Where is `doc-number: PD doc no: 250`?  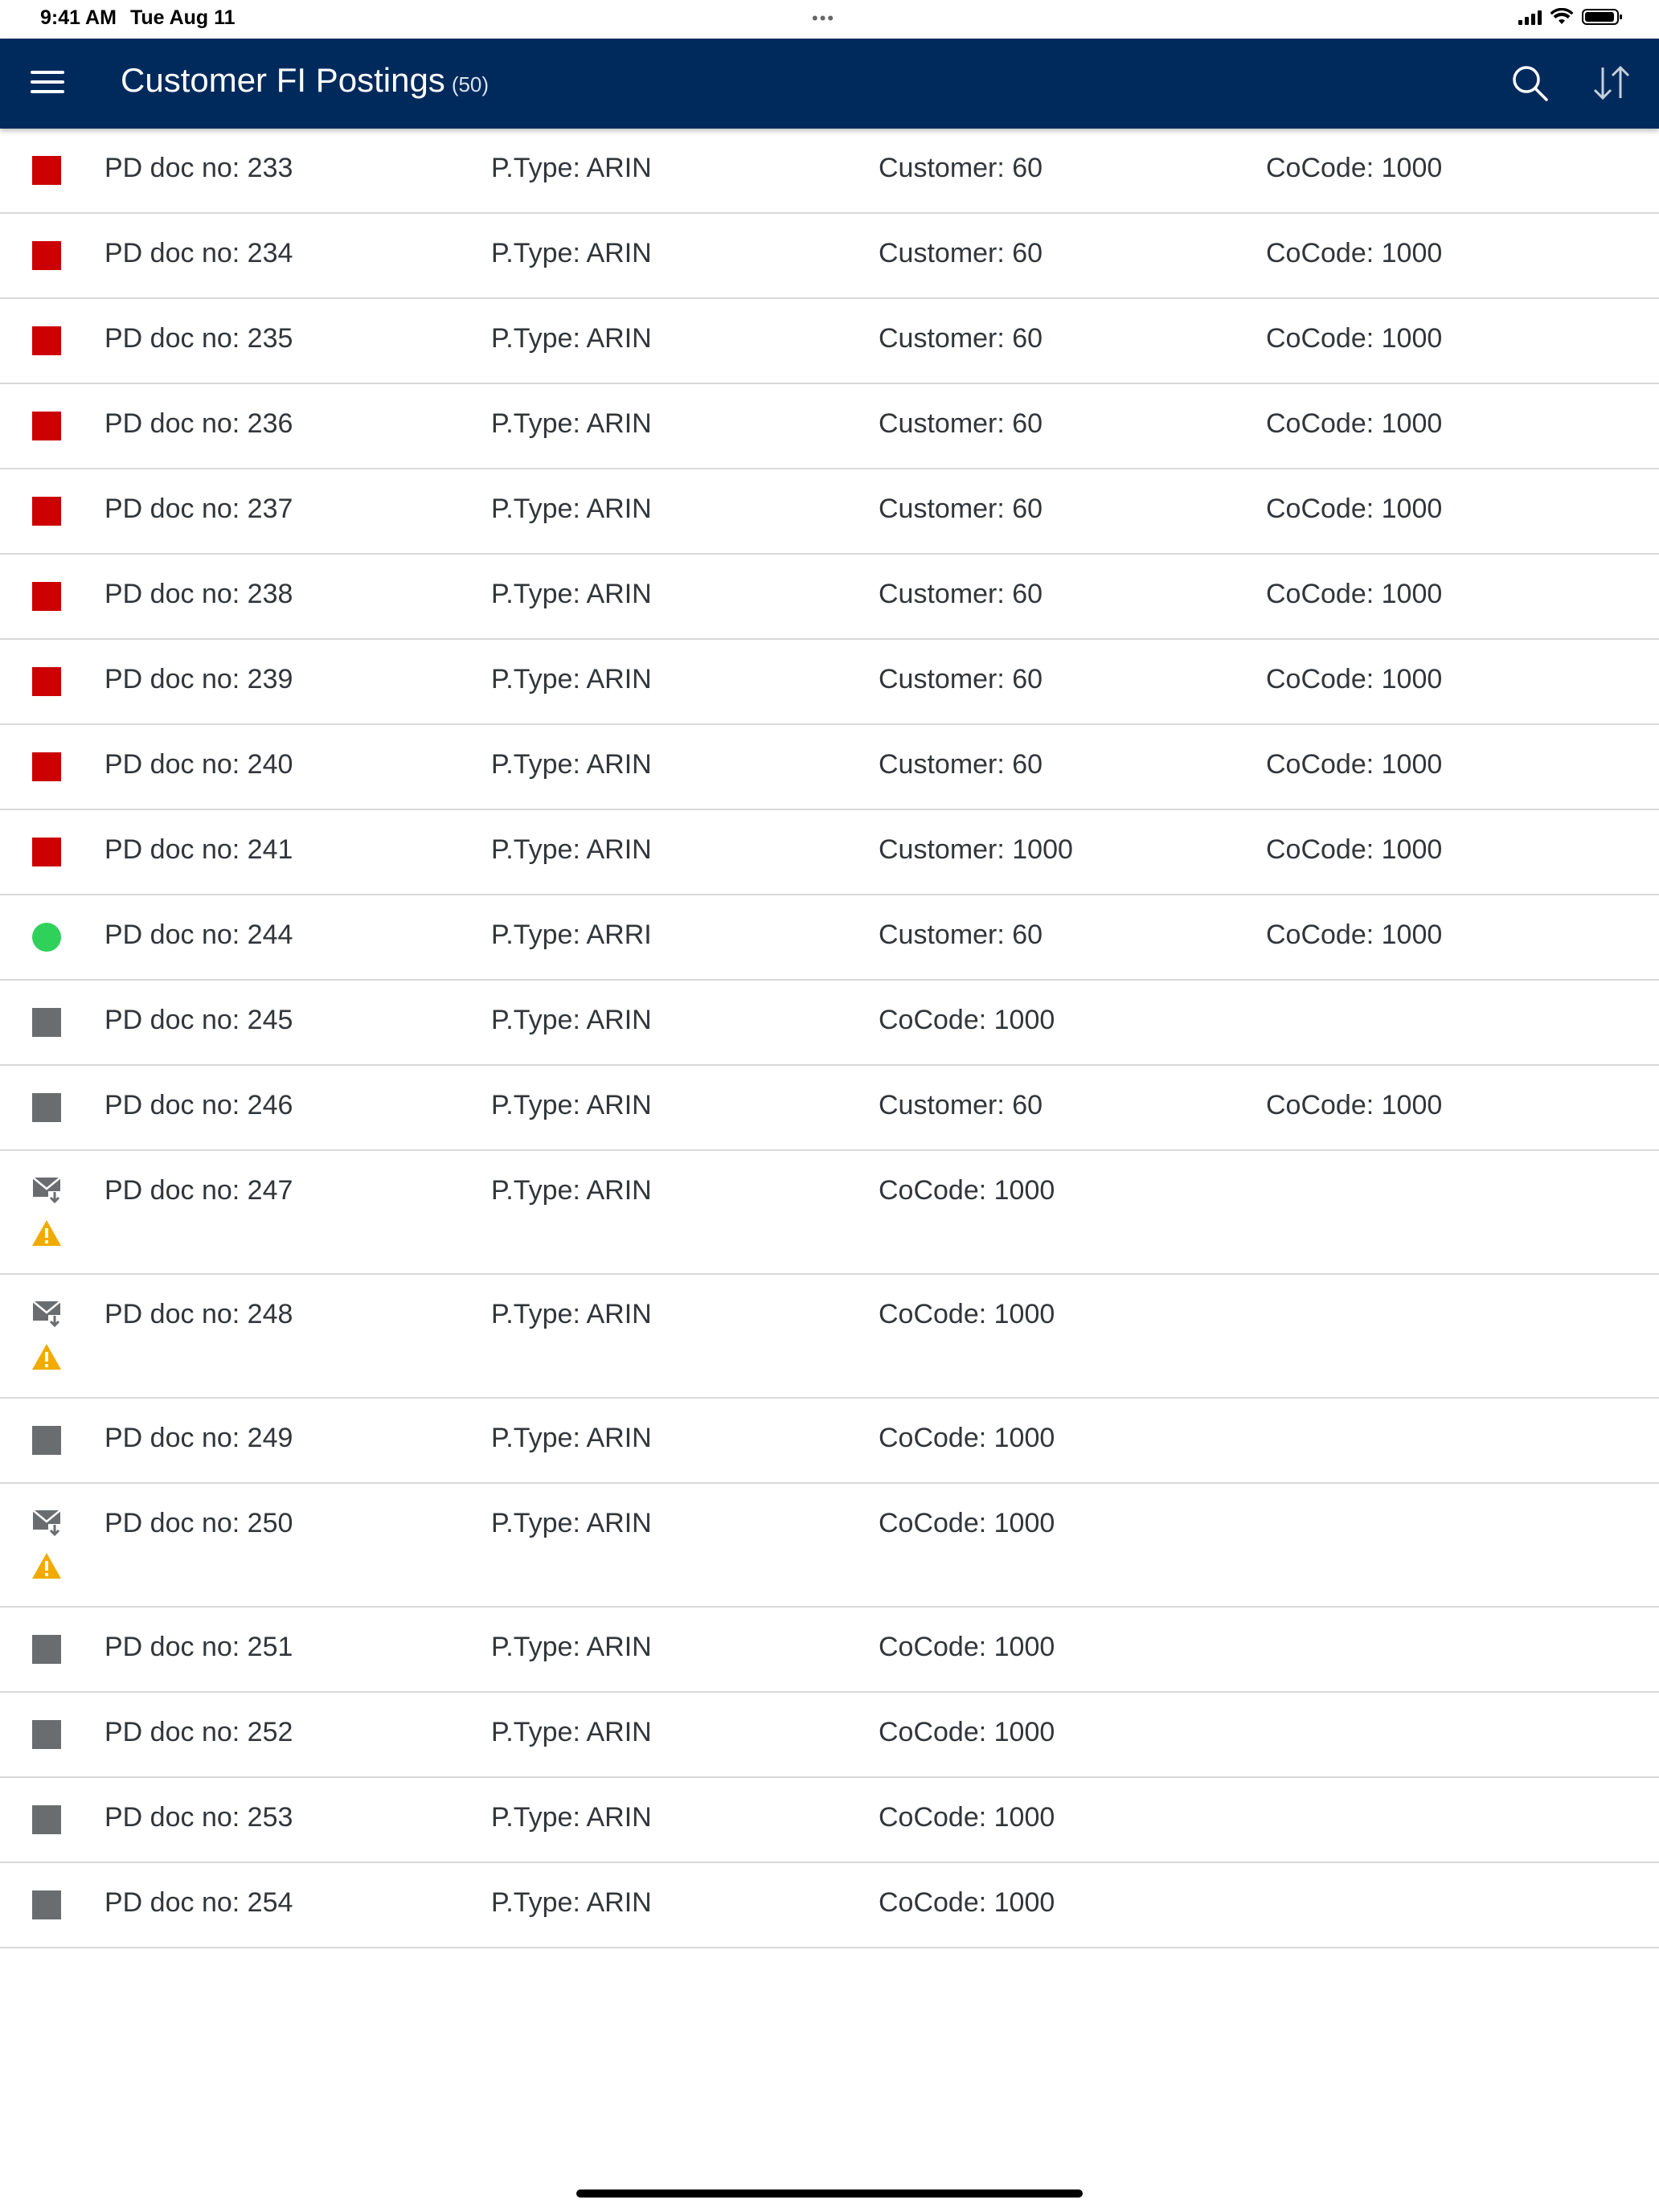
doc-number: PD doc no: 250 is located at coordinates (198, 1523).